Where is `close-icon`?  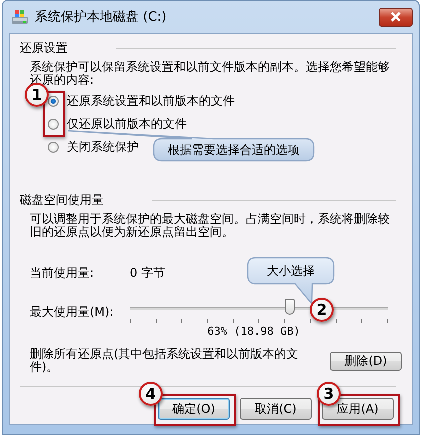 close-icon is located at coordinates (396, 17).